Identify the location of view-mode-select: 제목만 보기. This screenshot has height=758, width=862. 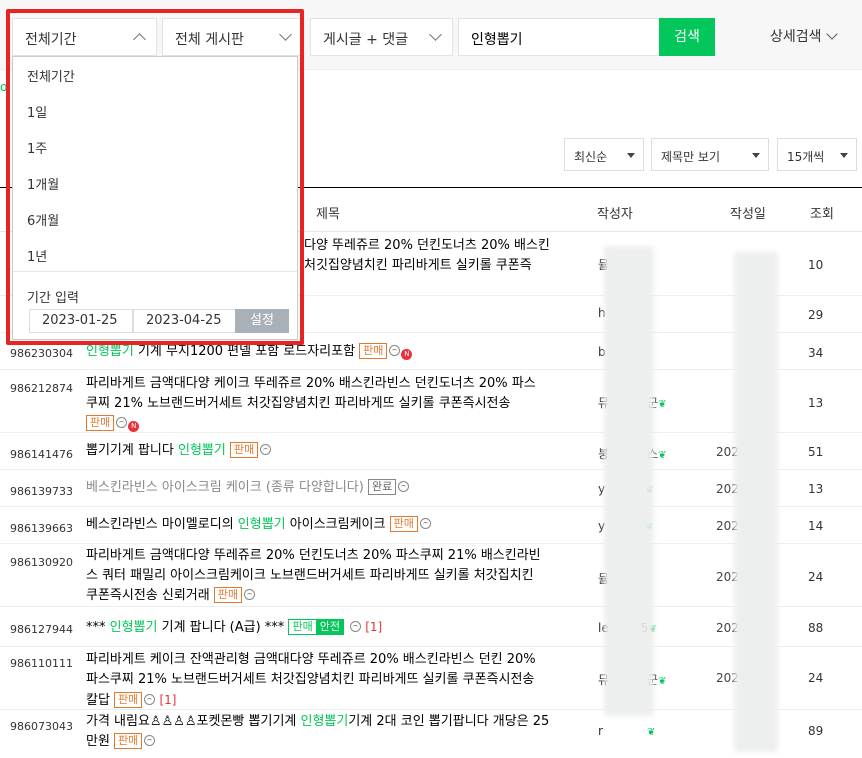
(710, 154).